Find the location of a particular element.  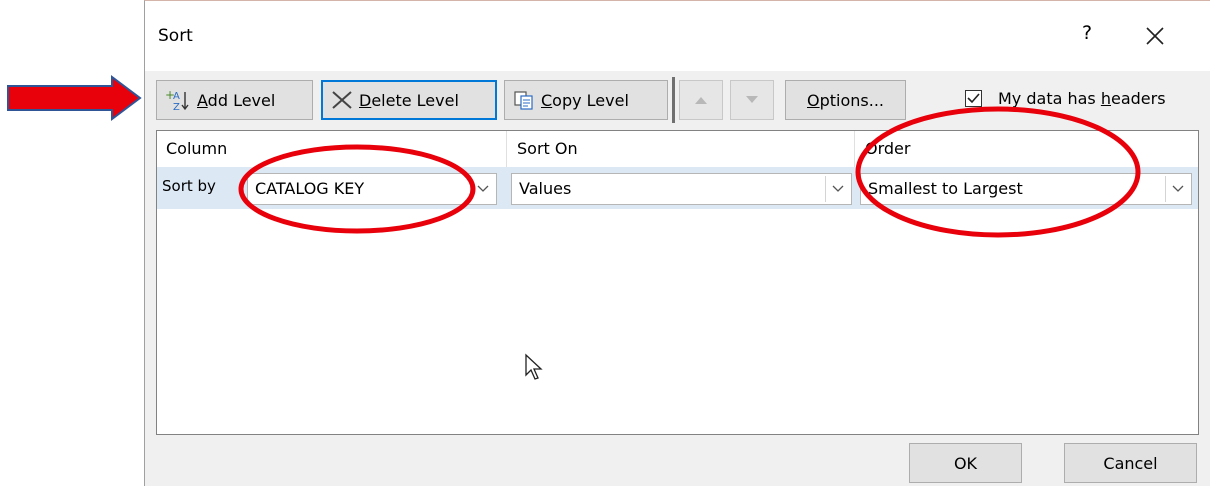

headers-checkbox-label: My data has headers is located at coordinates (1082, 98).